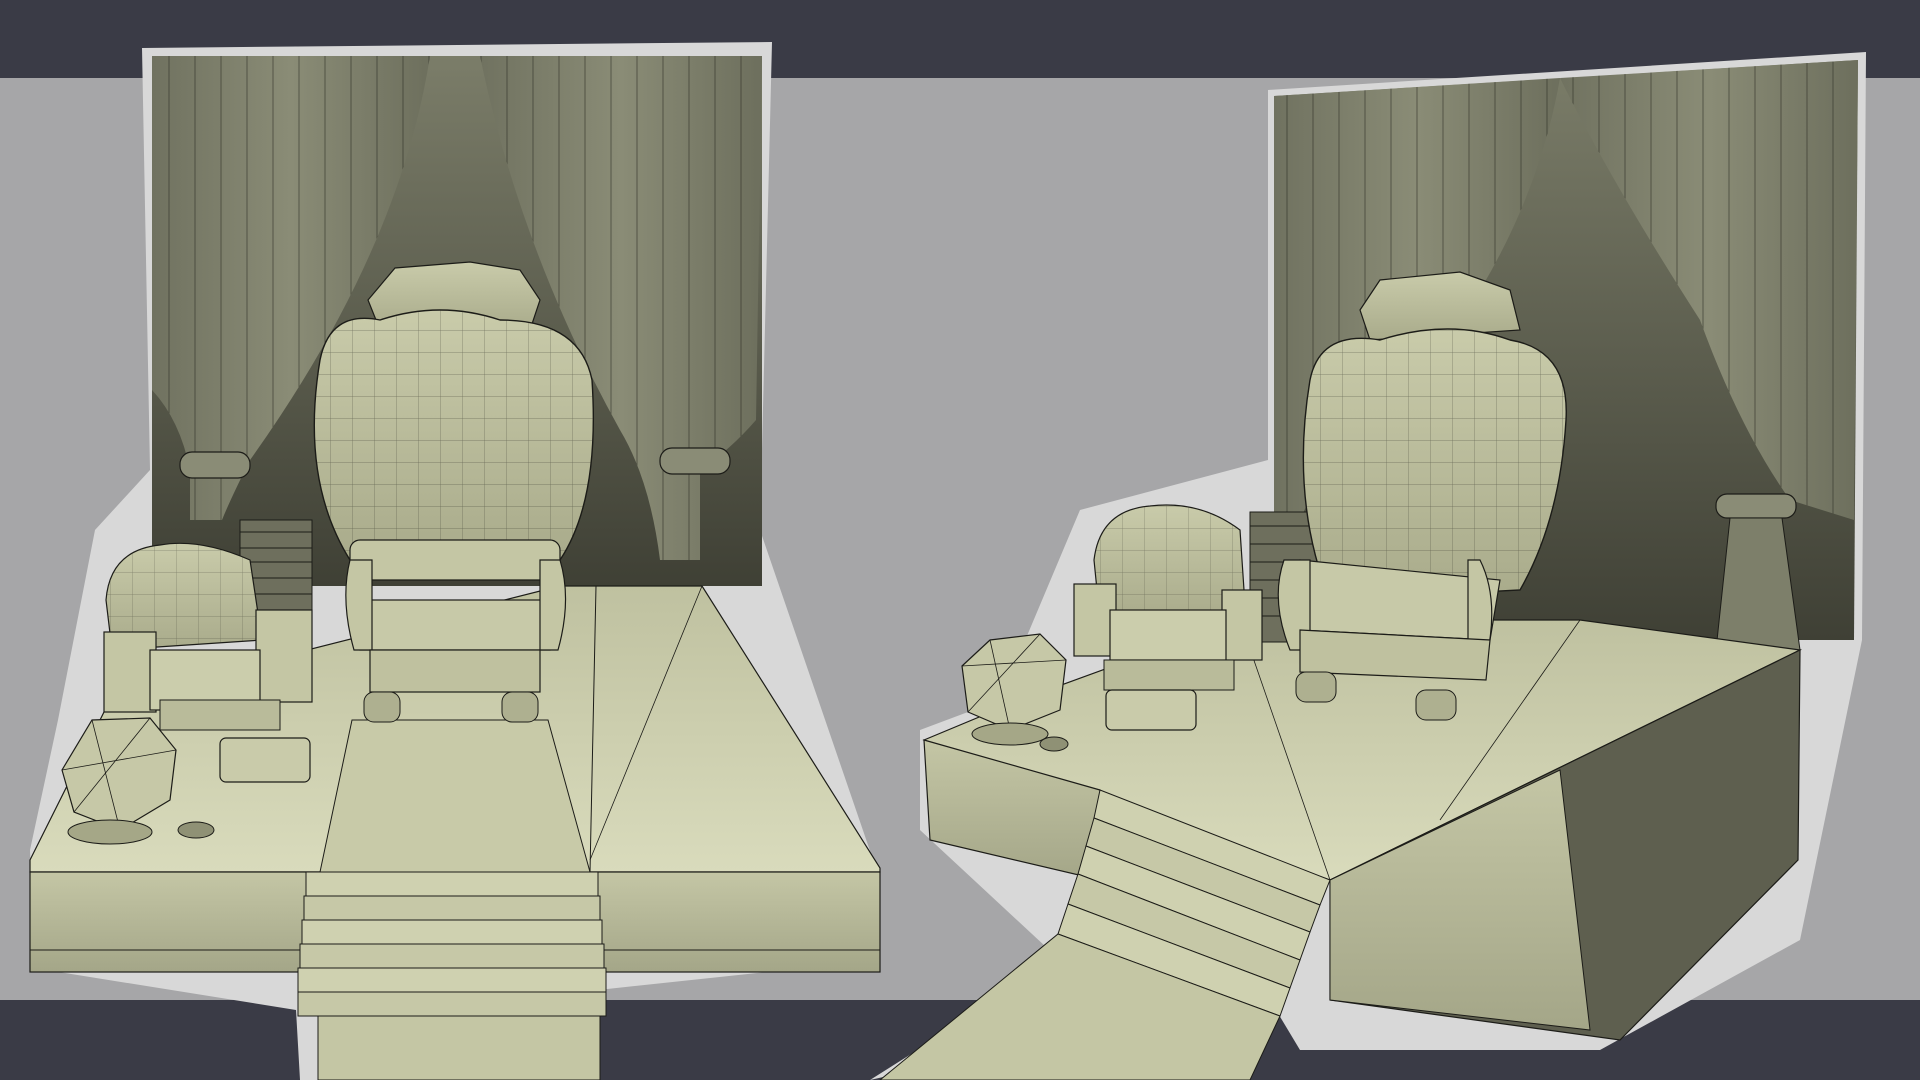  Describe the element at coordinates (265, 760) in the screenshot. I see `front-ottoman` at that location.